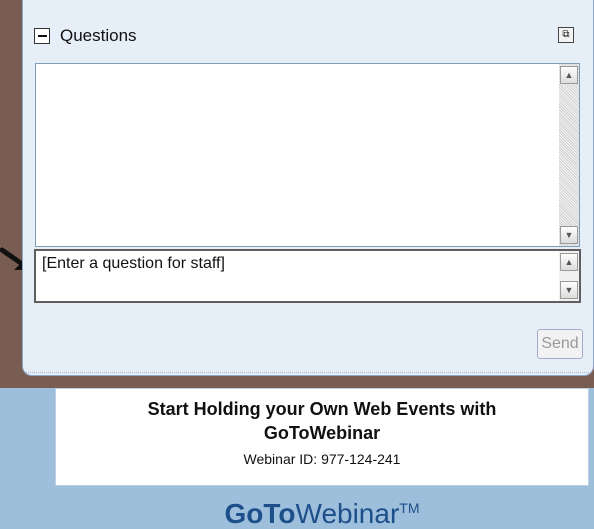 This screenshot has width=594, height=529. Describe the element at coordinates (322, 459) in the screenshot. I see `webinar-id: Webinar ID: 977-124-241` at that location.